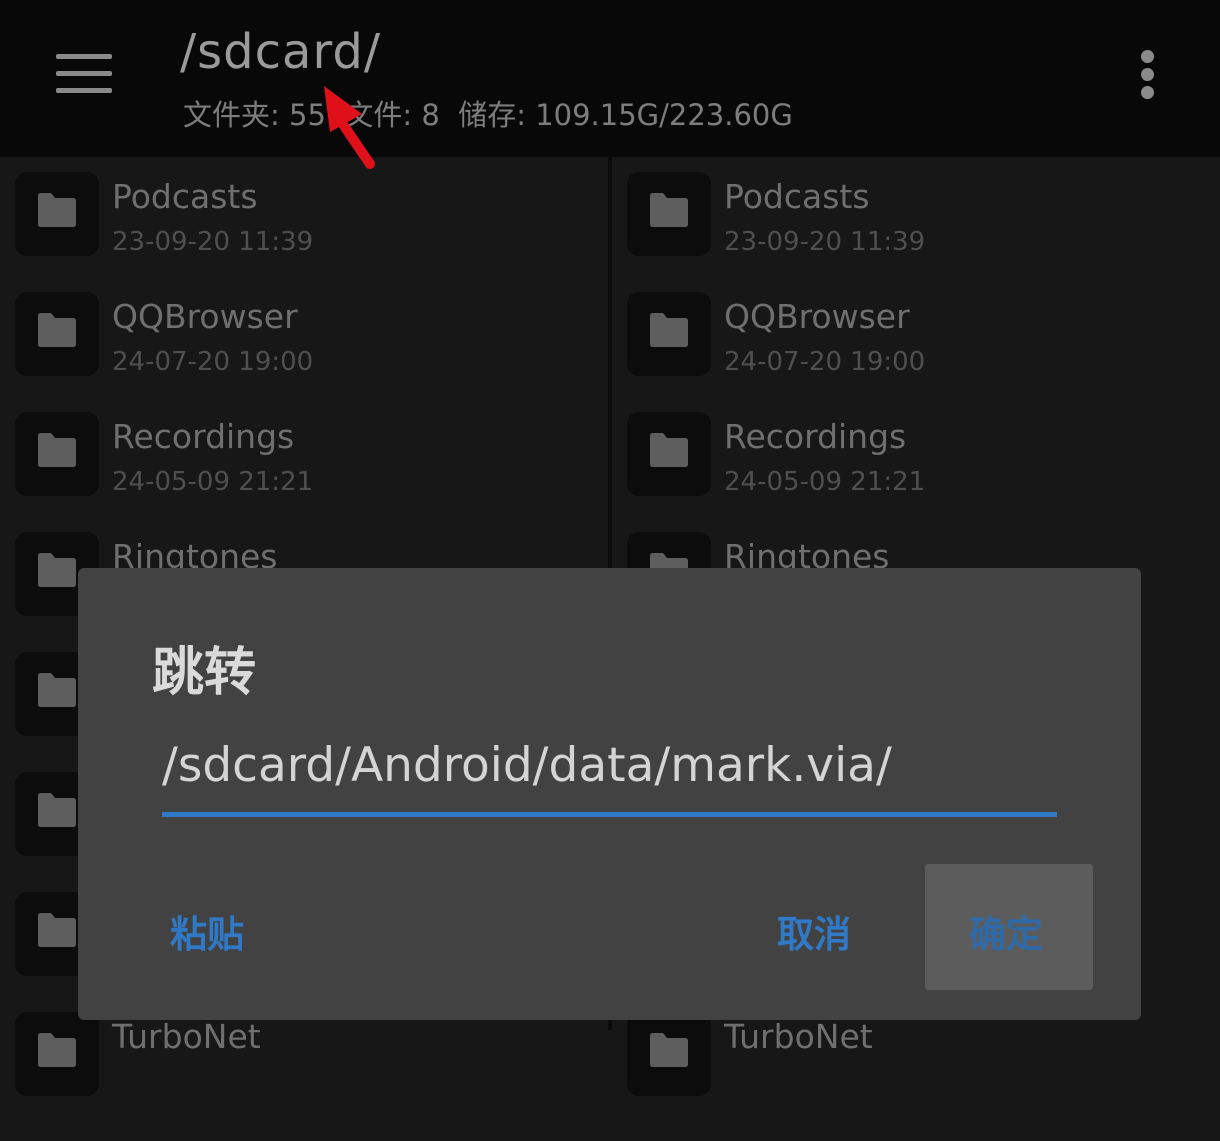  Describe the element at coordinates (814, 931) in the screenshot. I see `cancel-button: 取消` at that location.